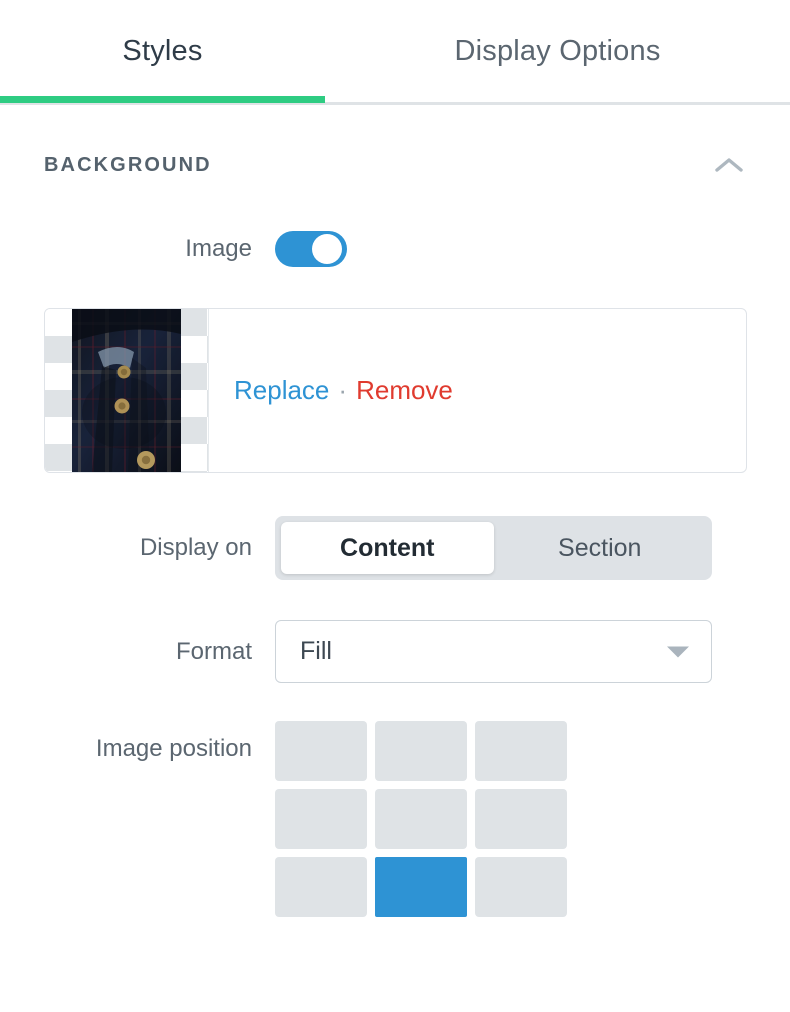  Describe the element at coordinates (162, 99) in the screenshot. I see `tab-active-underline` at that location.